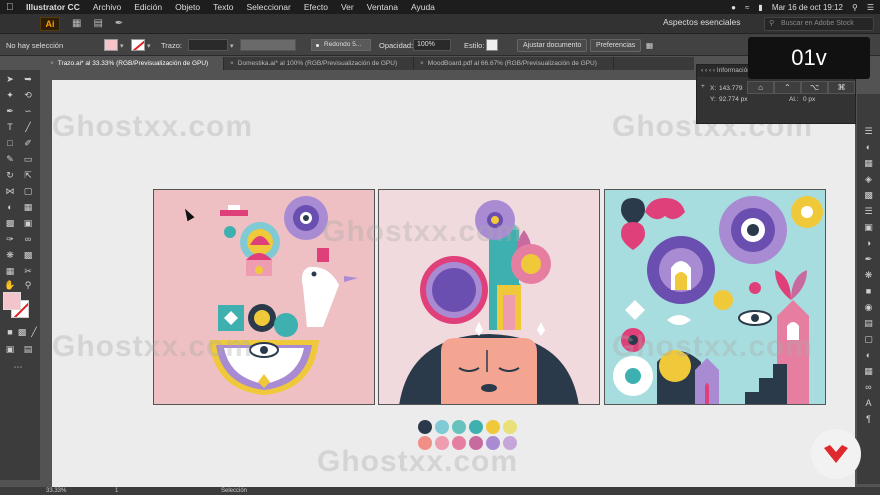  What do you see at coordinates (28, 207) in the screenshot?
I see `perspective-grid-icon: ▦` at bounding box center [28, 207].